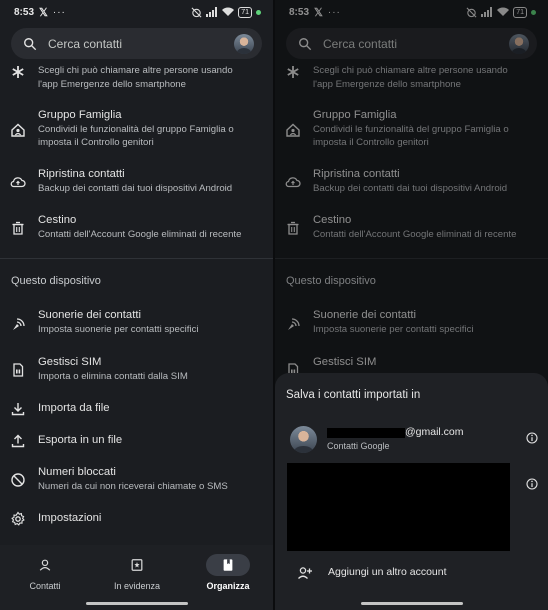 This screenshot has height=610, width=548. Describe the element at coordinates (59, 12) in the screenshot. I see `more-notifications-icon: ···` at that location.